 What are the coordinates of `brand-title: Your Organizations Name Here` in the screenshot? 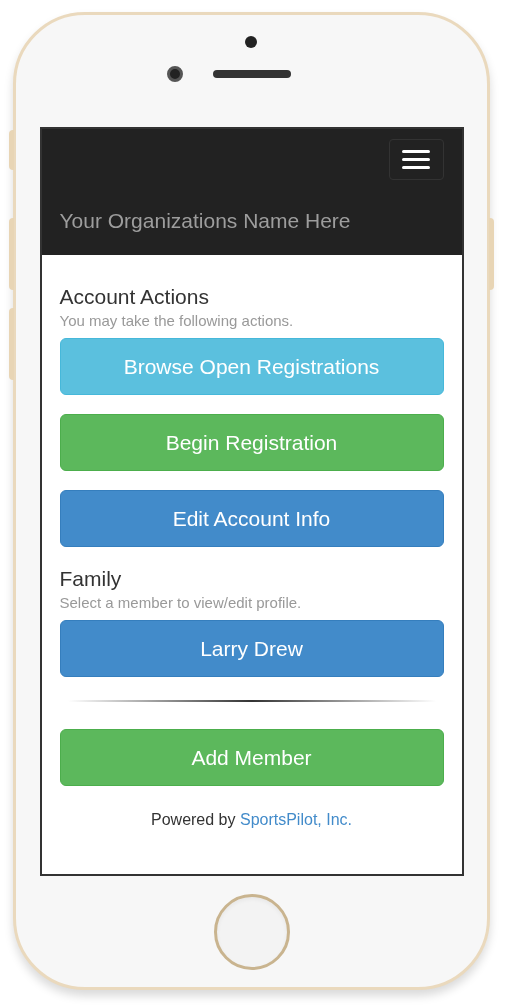 It's located at (205, 221).